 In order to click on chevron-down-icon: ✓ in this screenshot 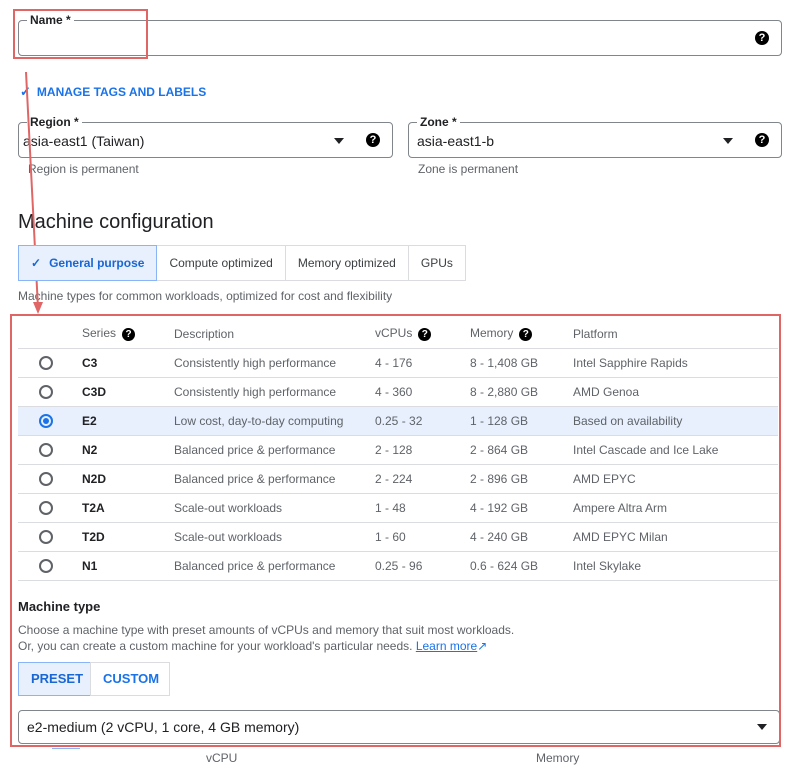, I will do `click(25, 91)`.